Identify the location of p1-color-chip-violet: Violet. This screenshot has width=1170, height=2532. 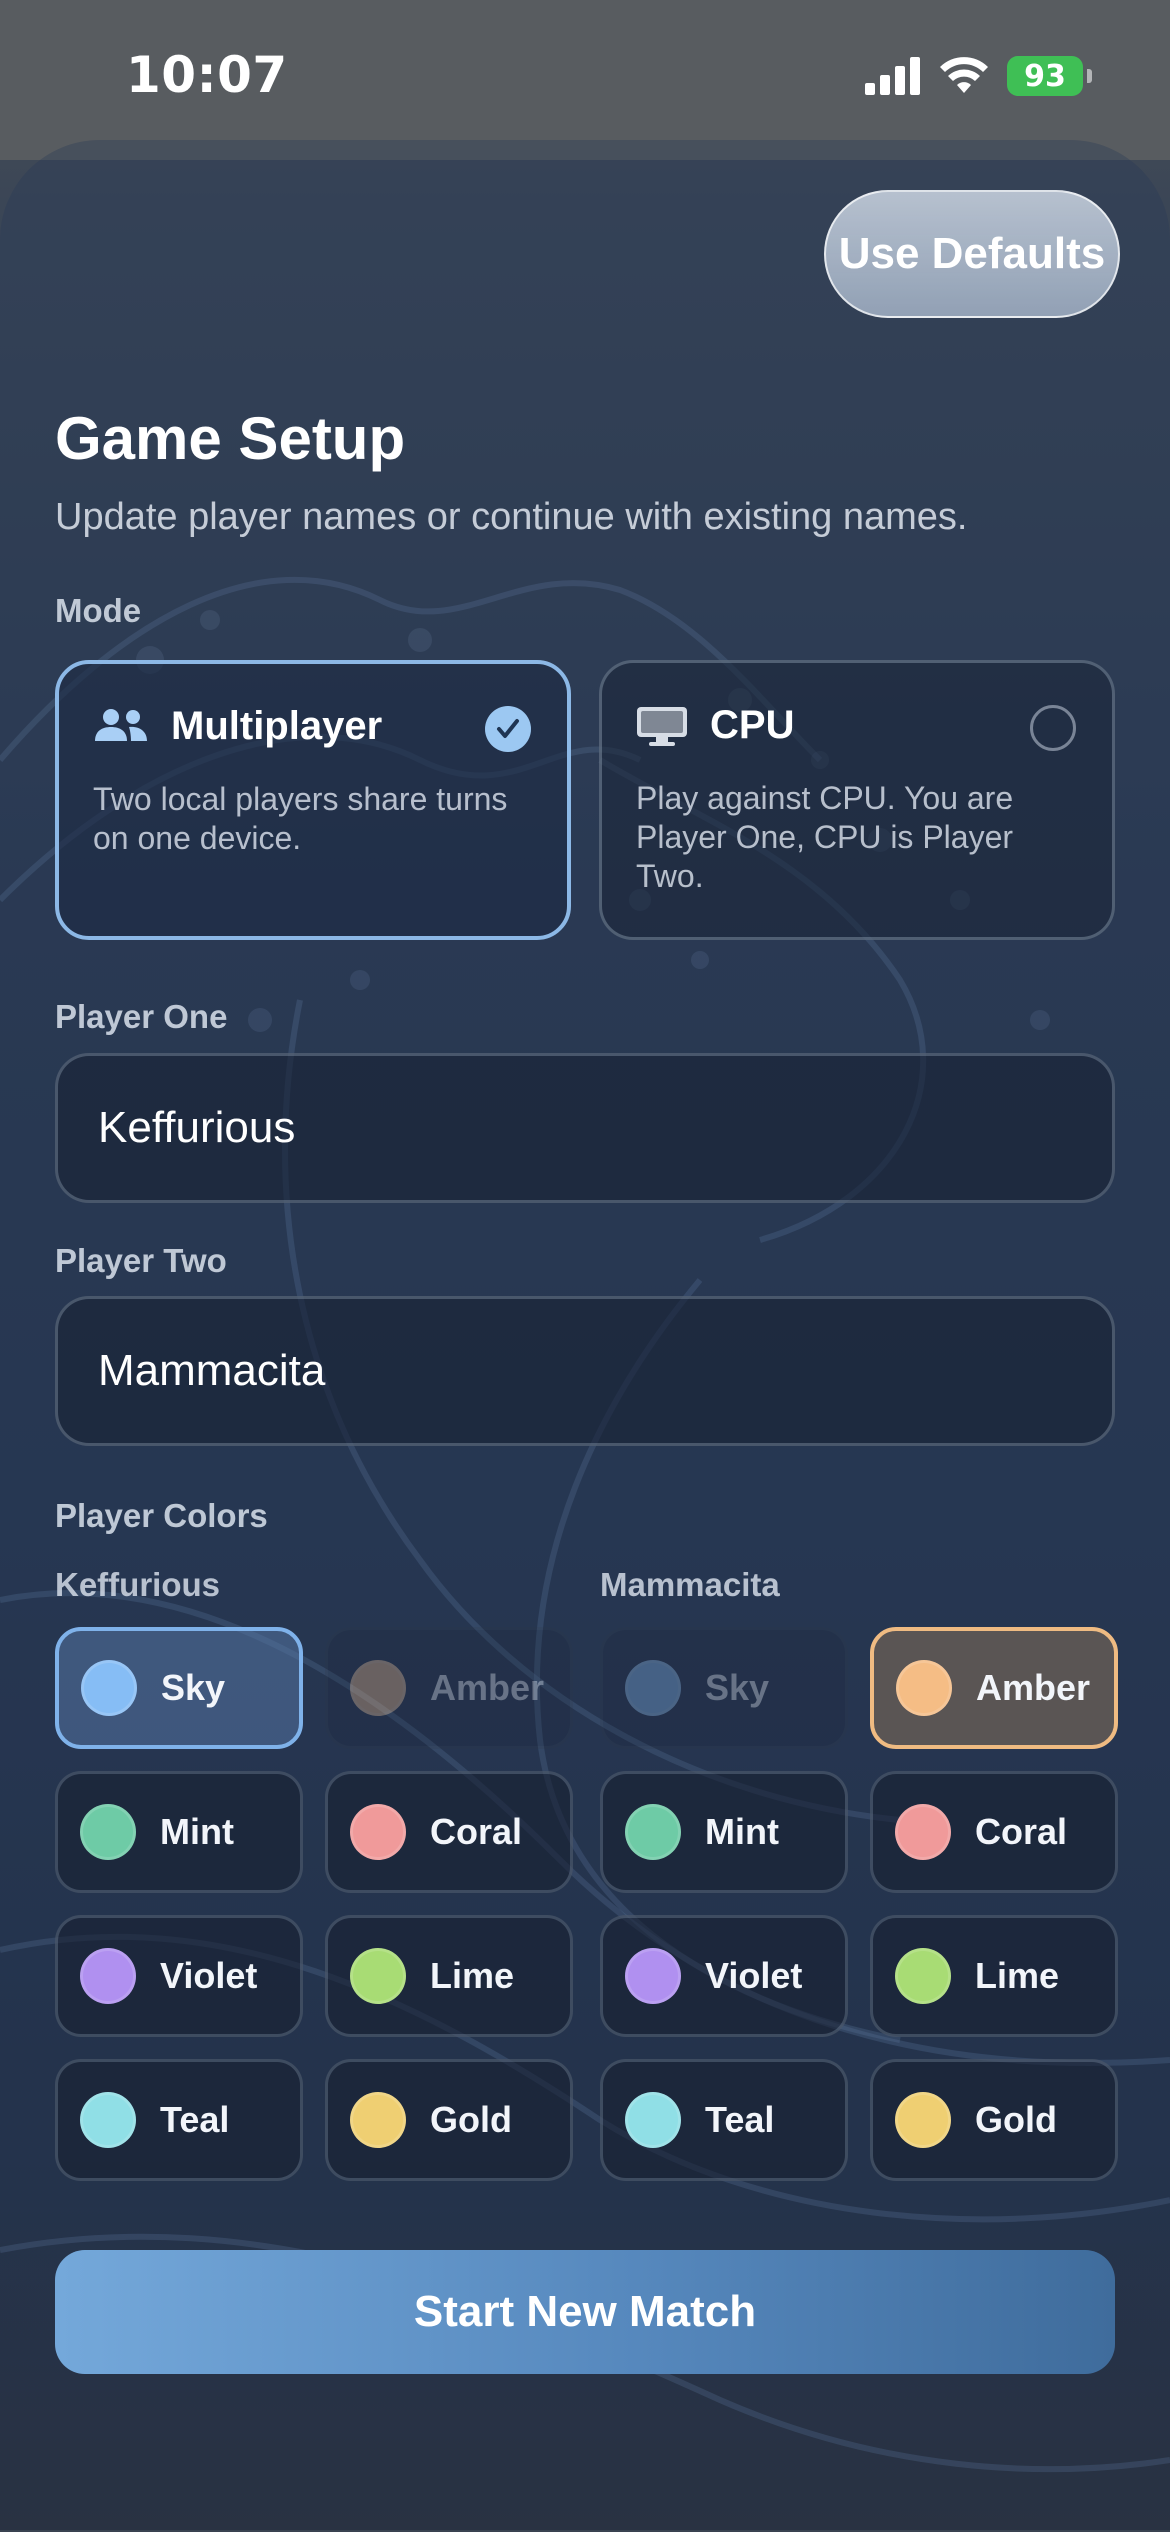
(179, 1976).